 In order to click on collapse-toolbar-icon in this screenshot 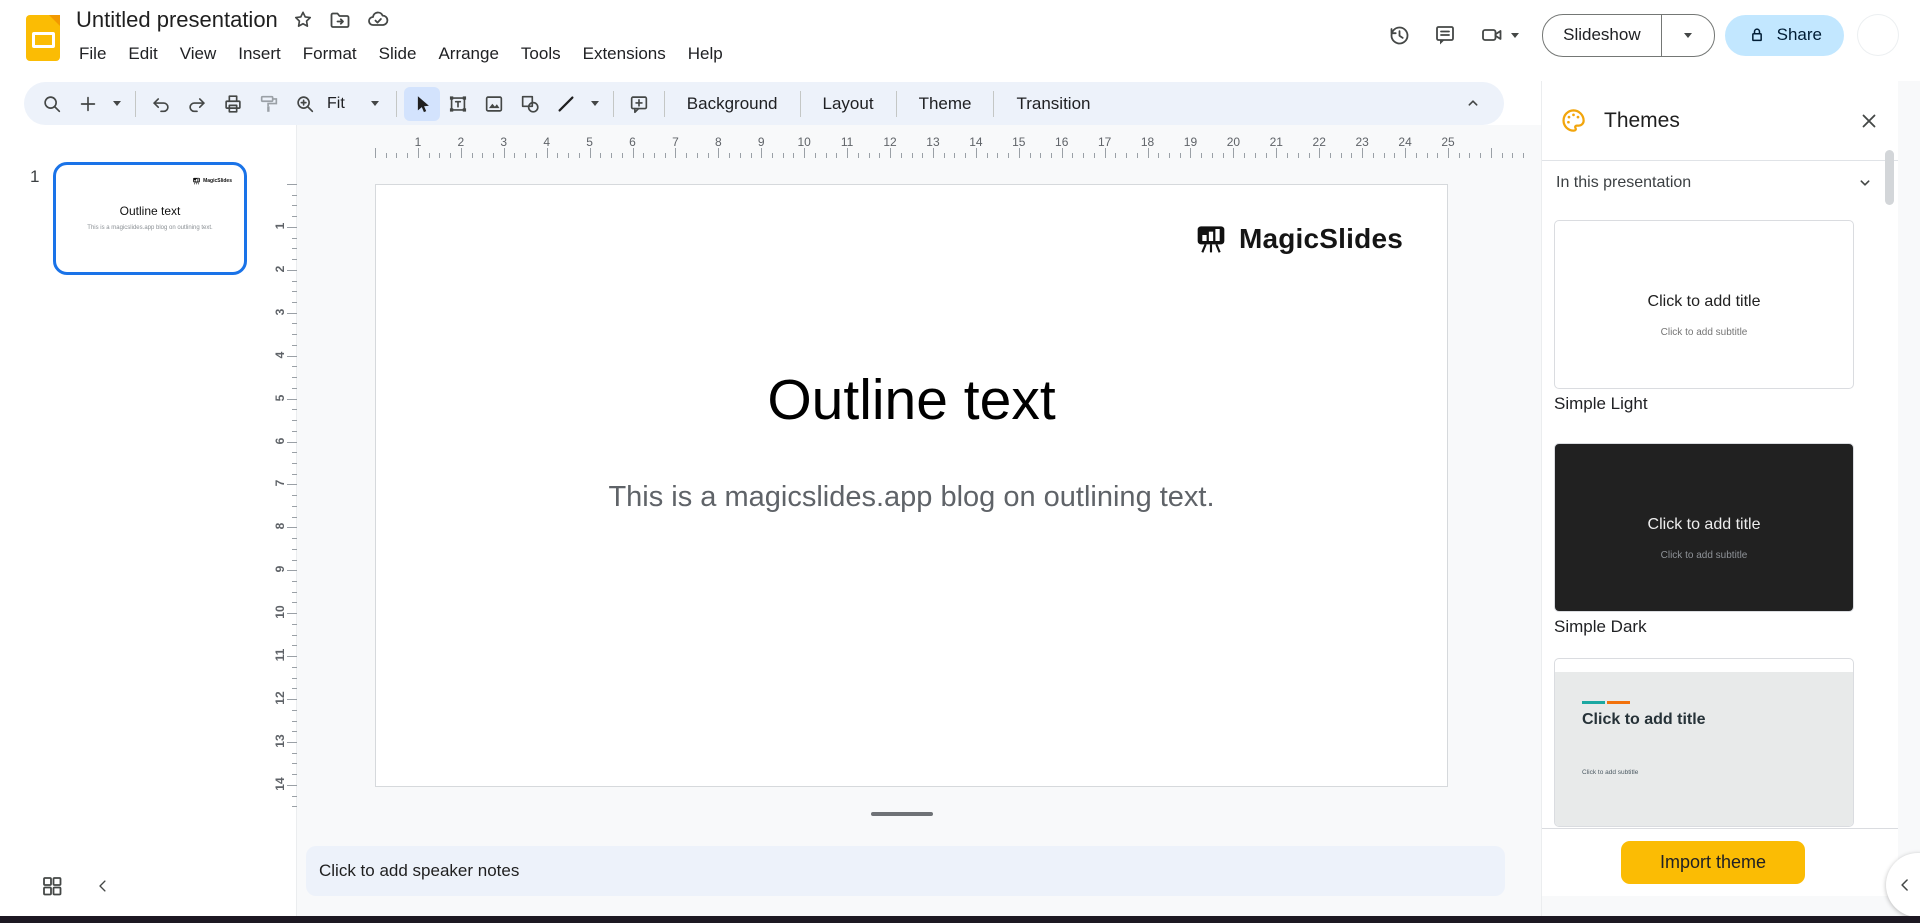, I will do `click(1473, 103)`.